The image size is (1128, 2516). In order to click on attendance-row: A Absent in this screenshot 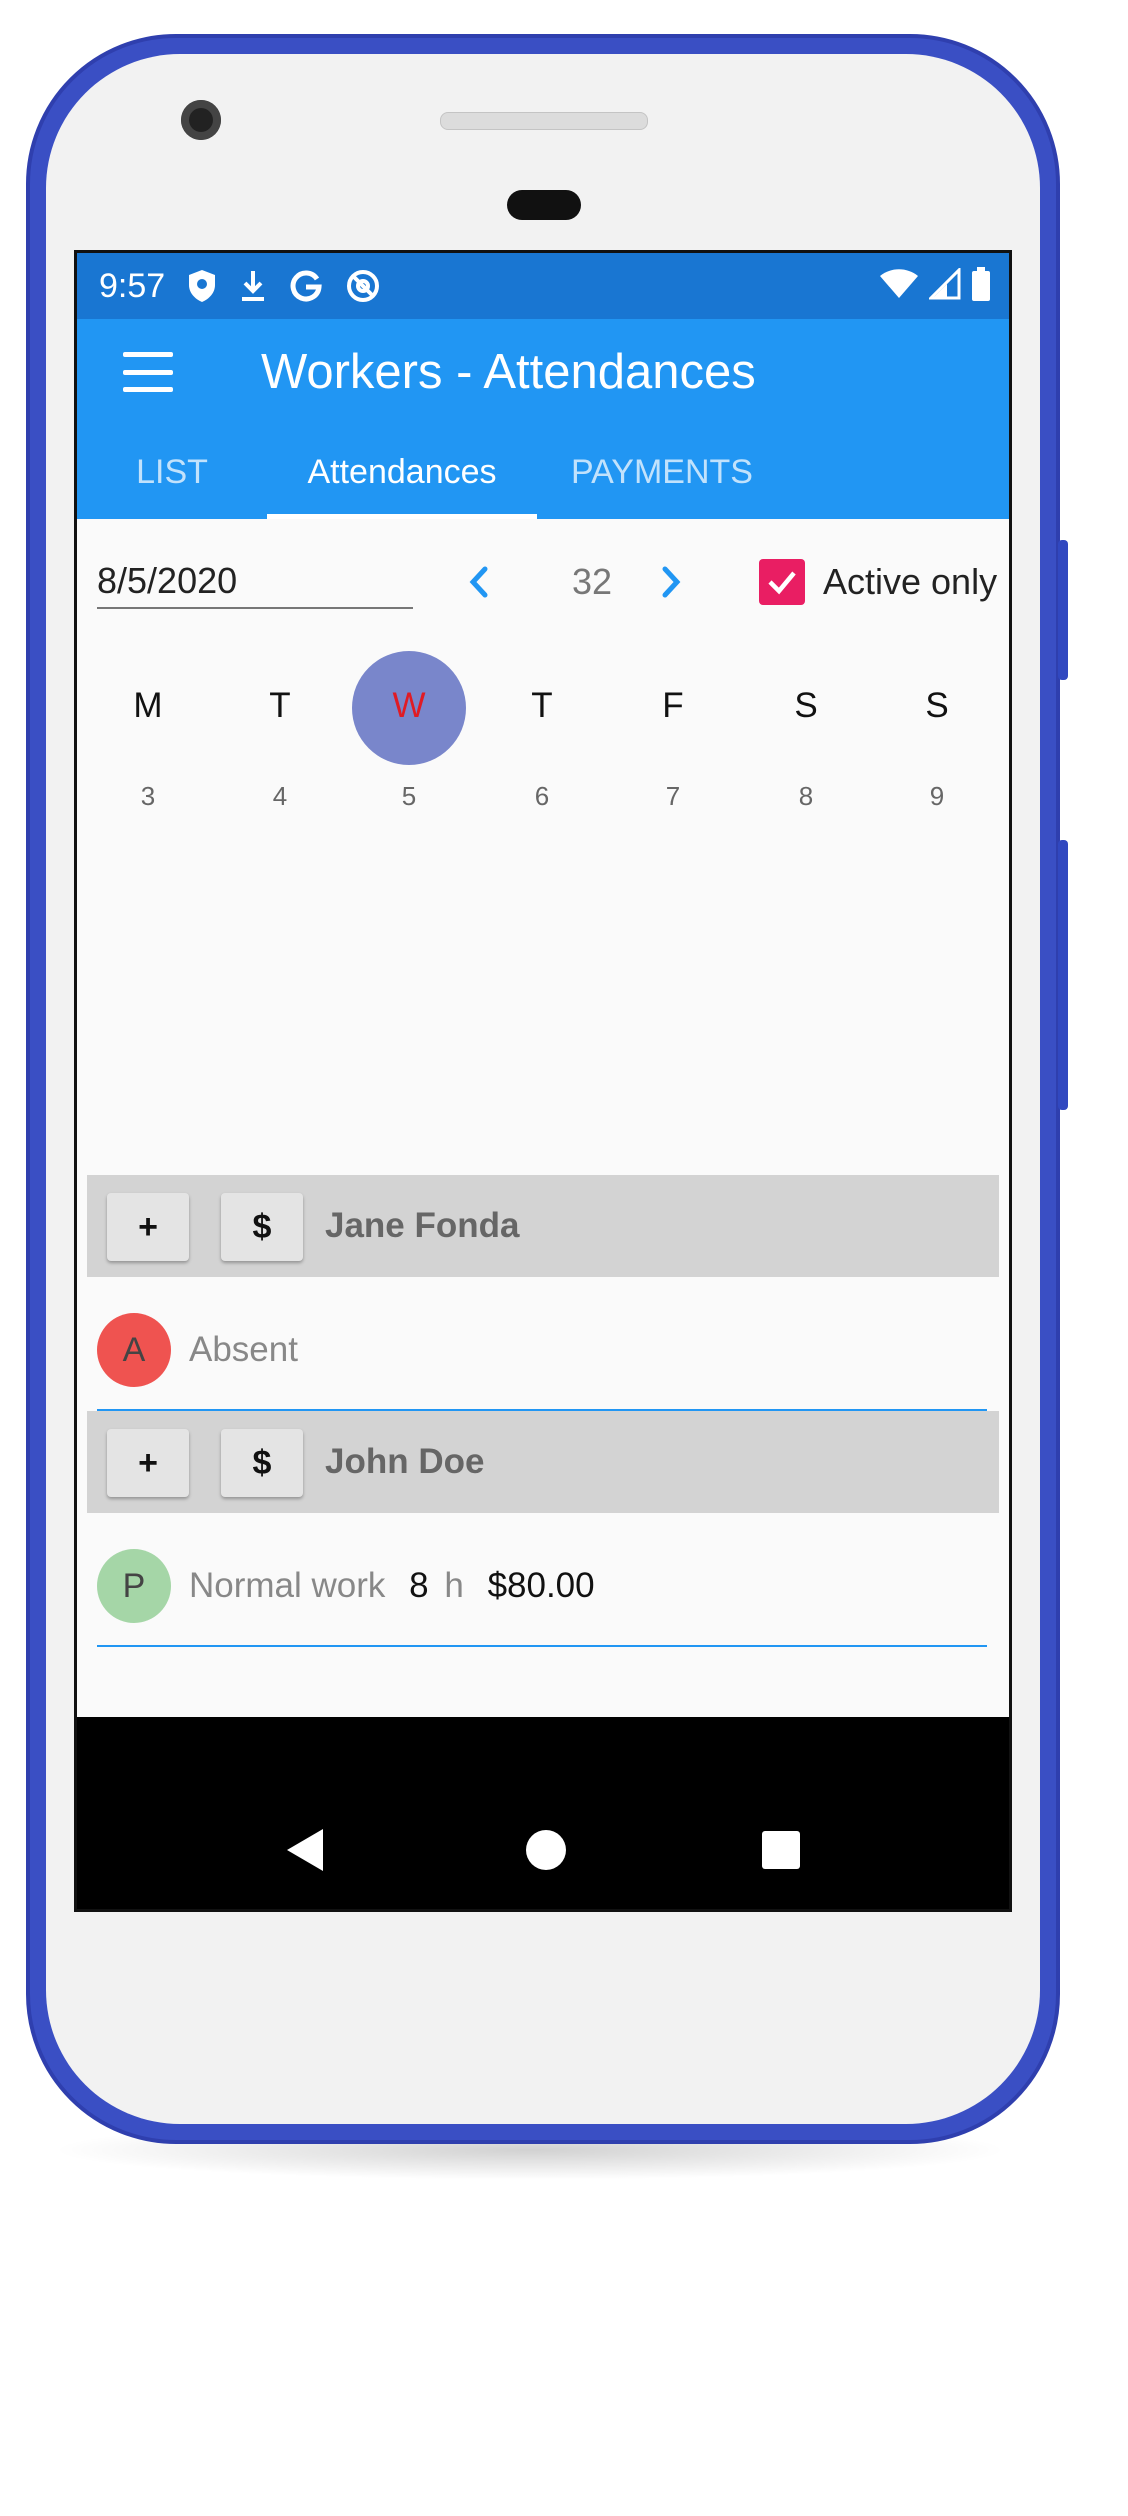, I will do `click(542, 1344)`.